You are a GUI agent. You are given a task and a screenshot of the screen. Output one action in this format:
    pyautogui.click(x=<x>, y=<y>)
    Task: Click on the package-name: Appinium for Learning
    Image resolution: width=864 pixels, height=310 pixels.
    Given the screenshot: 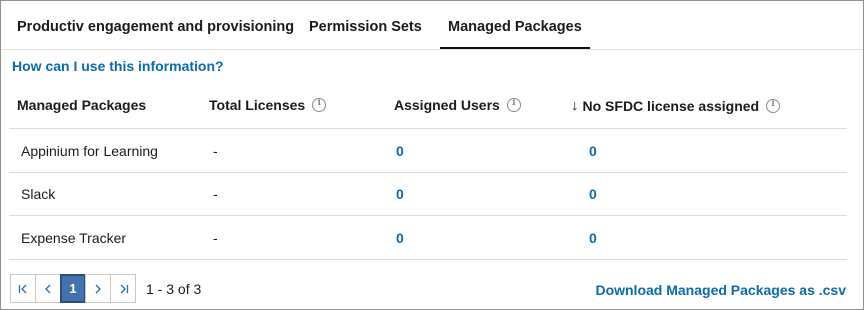 What is the action you would take?
    pyautogui.click(x=89, y=151)
    